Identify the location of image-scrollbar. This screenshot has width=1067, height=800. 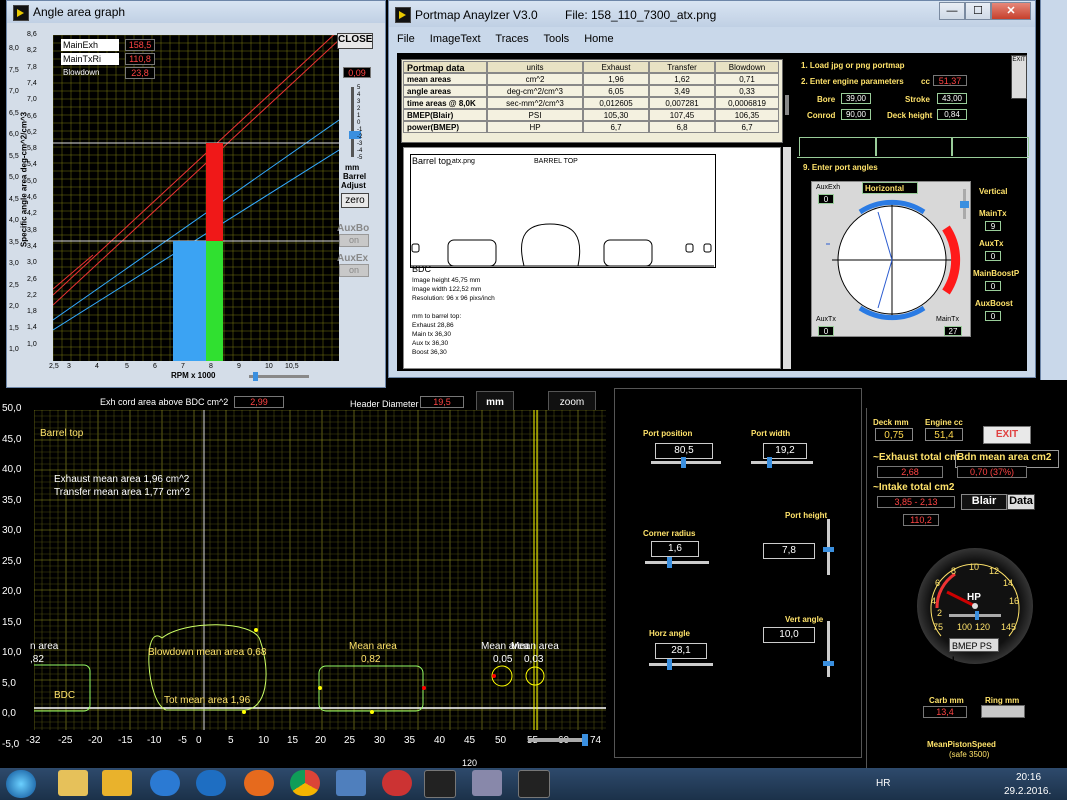
(787, 258).